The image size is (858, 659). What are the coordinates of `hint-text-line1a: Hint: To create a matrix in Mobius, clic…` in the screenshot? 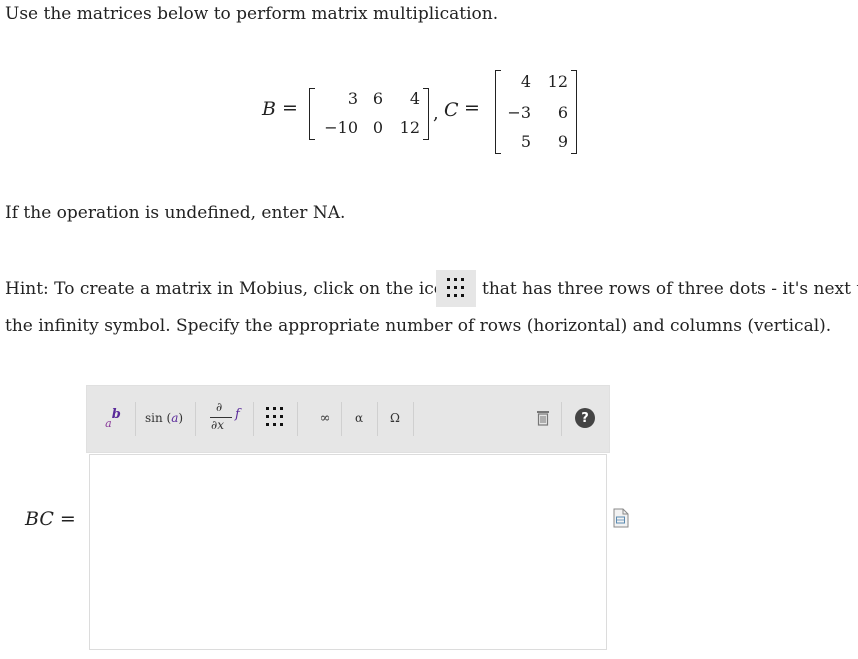 It's located at (230, 289).